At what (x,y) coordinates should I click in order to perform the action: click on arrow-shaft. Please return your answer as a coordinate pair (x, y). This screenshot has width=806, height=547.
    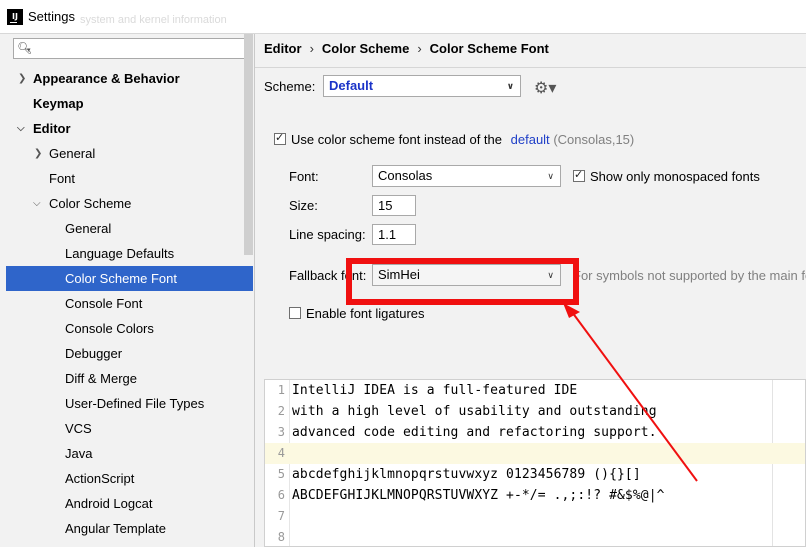
    Looking at the image, I should click on (634, 396).